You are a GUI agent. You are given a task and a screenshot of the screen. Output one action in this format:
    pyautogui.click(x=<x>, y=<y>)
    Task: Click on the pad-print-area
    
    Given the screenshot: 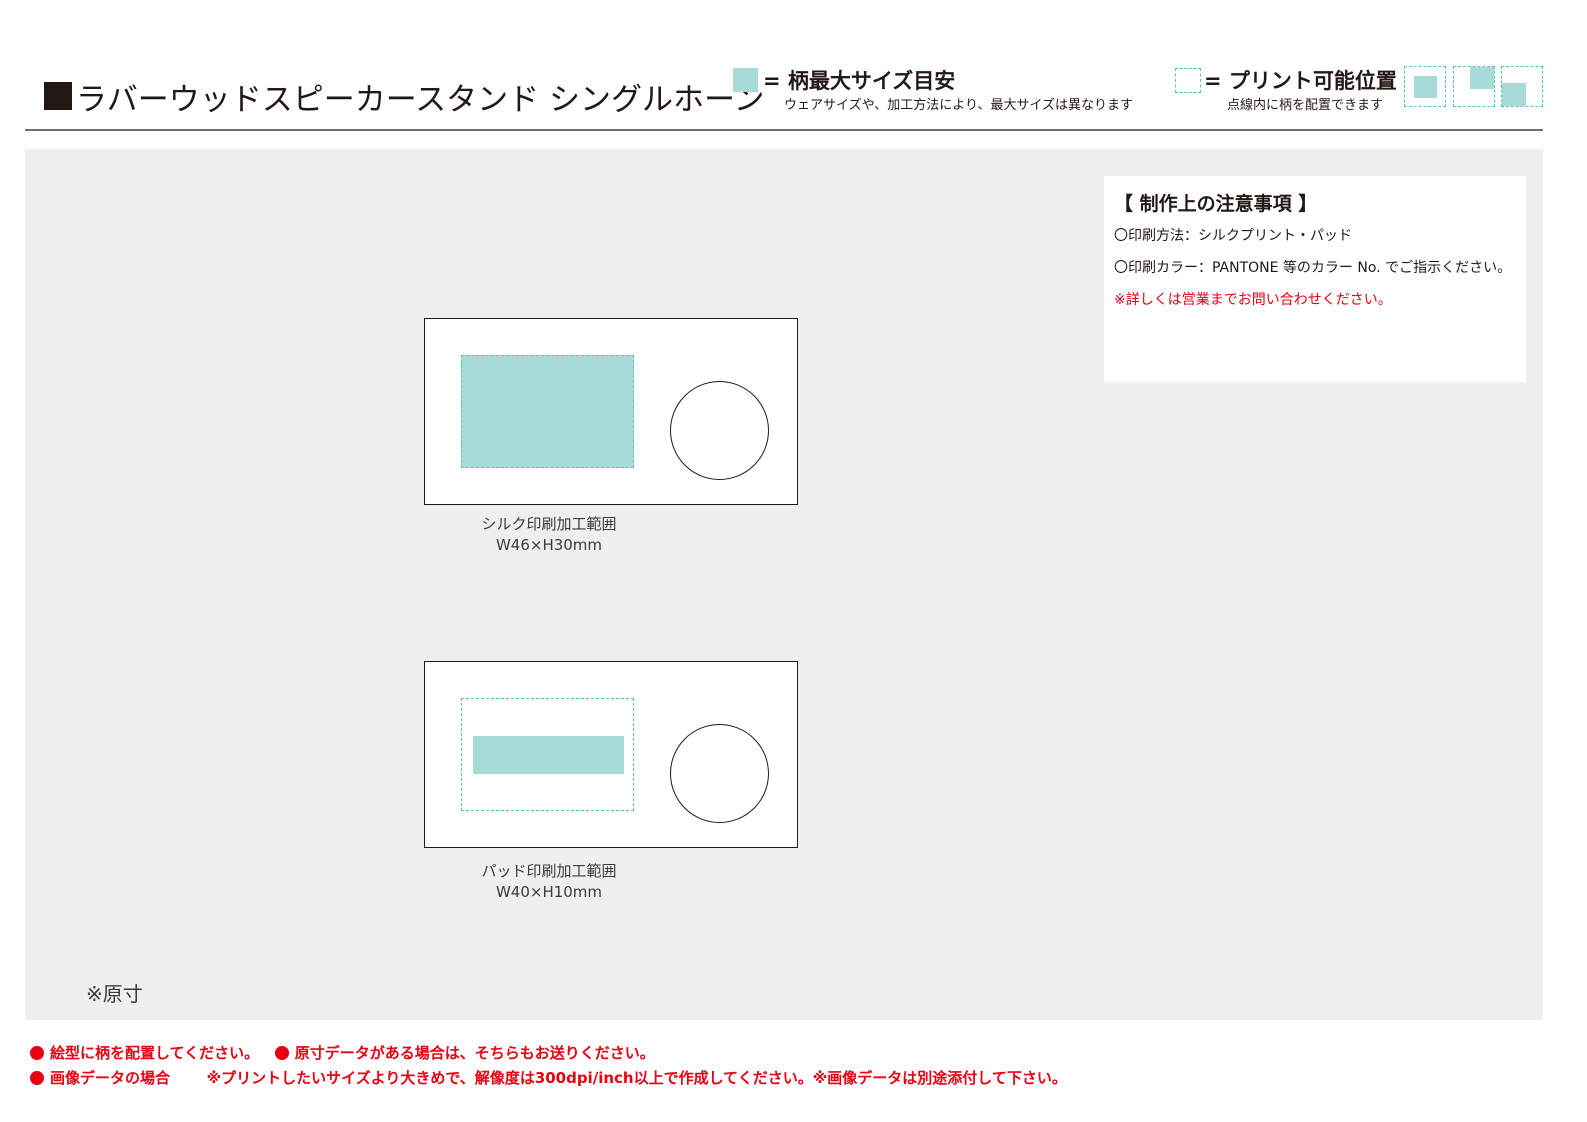 What is the action you would take?
    pyautogui.click(x=547, y=754)
    